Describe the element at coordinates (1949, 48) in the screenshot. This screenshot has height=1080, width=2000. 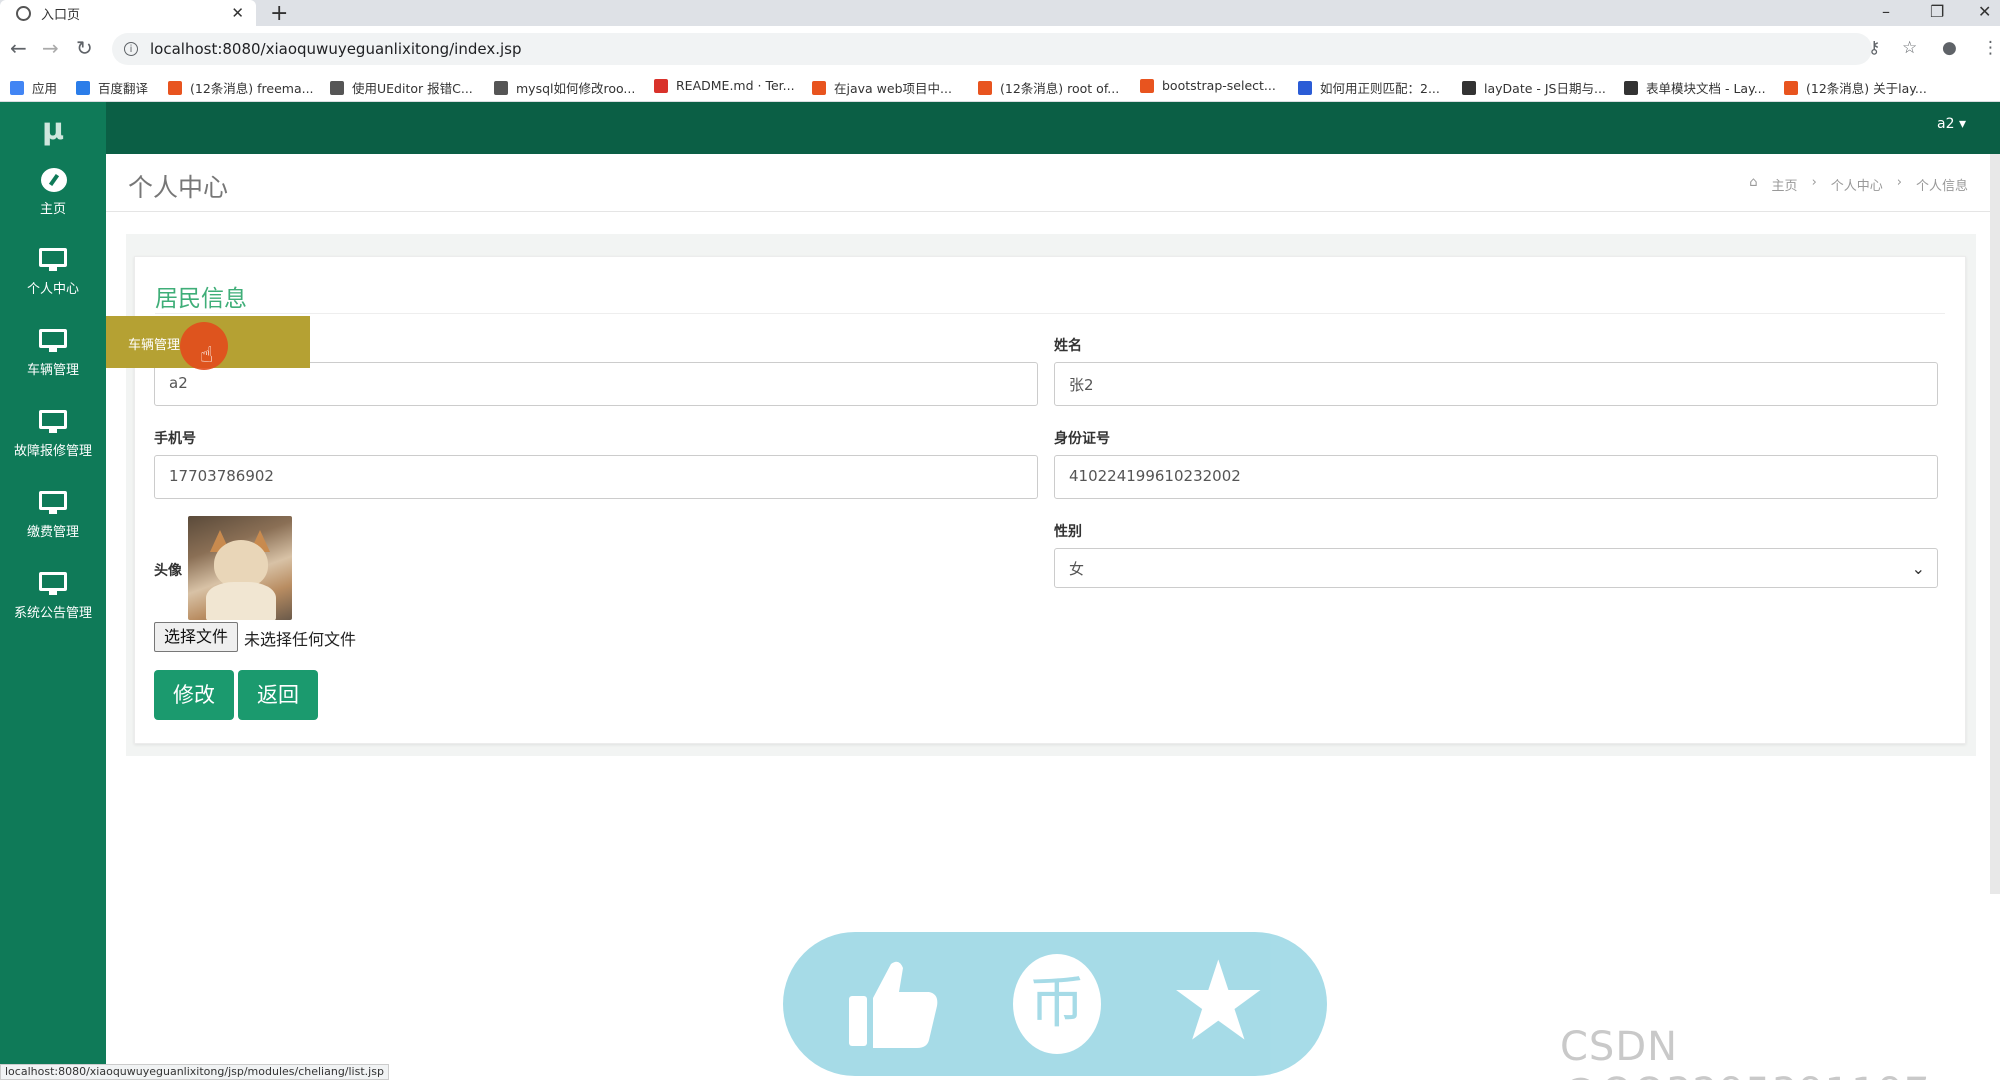
I see `profile-icon: ●` at that location.